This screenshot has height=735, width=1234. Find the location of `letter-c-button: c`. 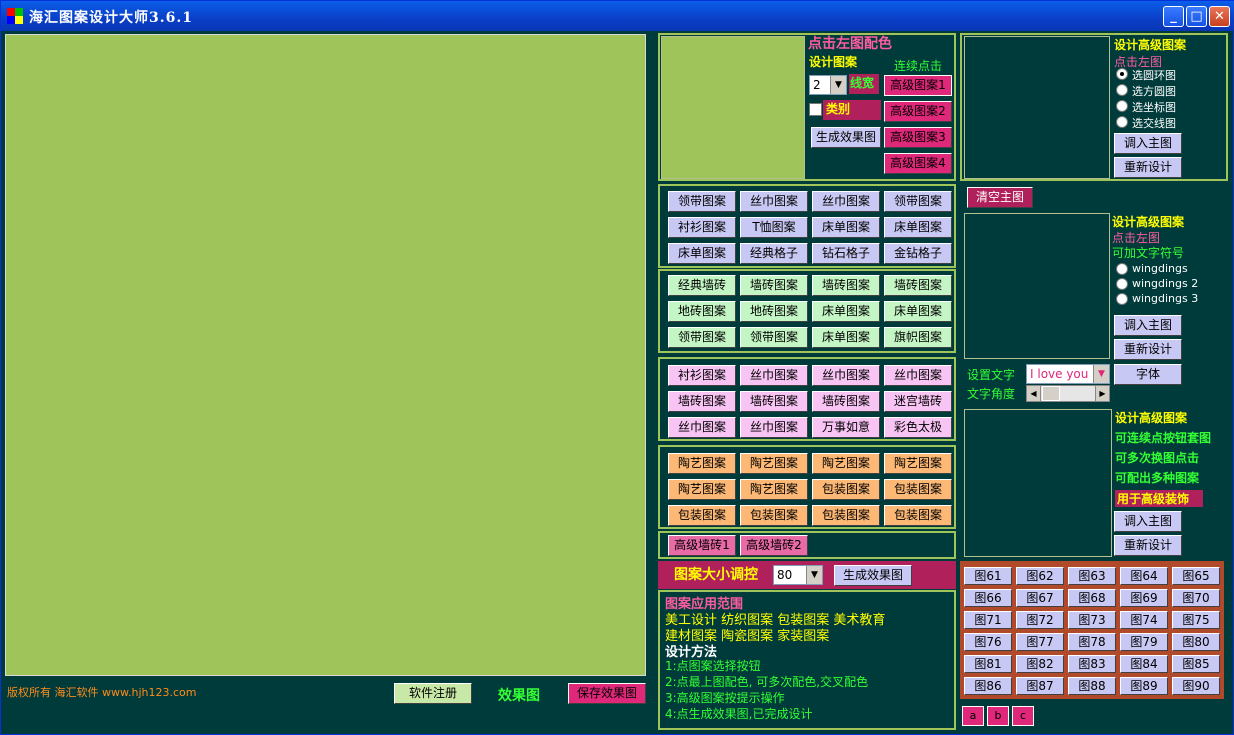

letter-c-button: c is located at coordinates (1023, 716).